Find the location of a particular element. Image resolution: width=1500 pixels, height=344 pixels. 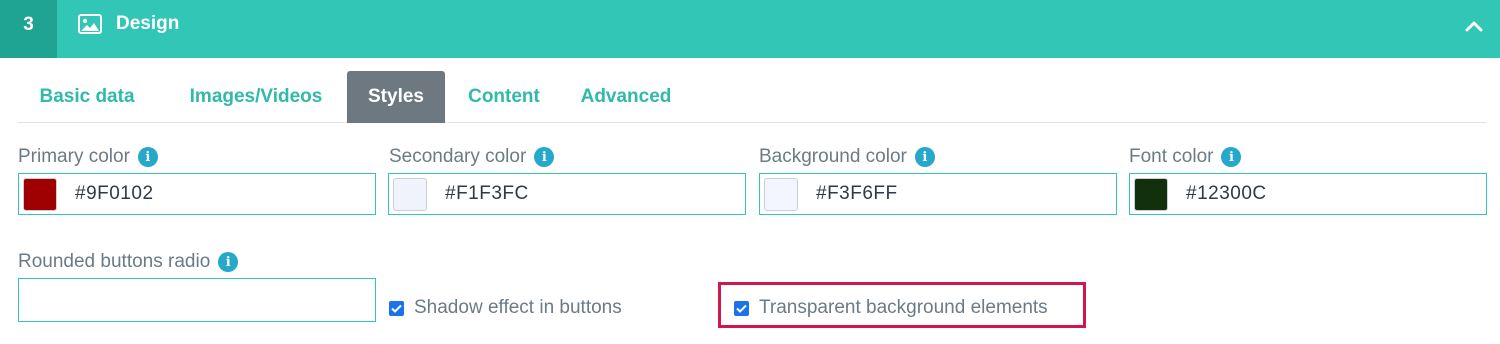

secondary-color-swatch is located at coordinates (410, 194).